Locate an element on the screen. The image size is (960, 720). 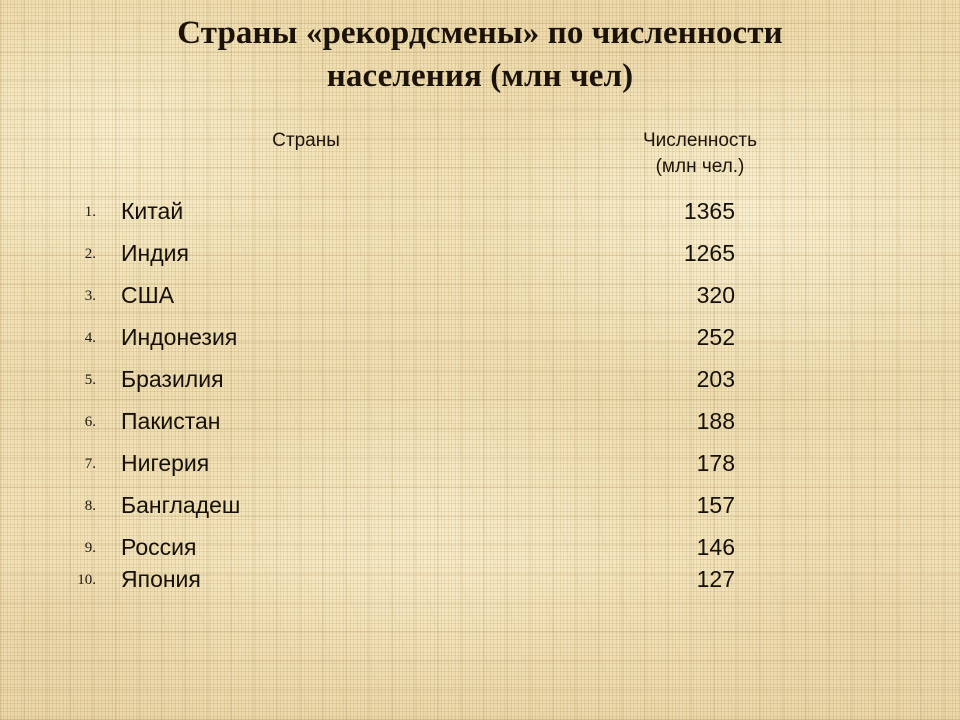
row-rank: 10. is located at coordinates (86, 580).